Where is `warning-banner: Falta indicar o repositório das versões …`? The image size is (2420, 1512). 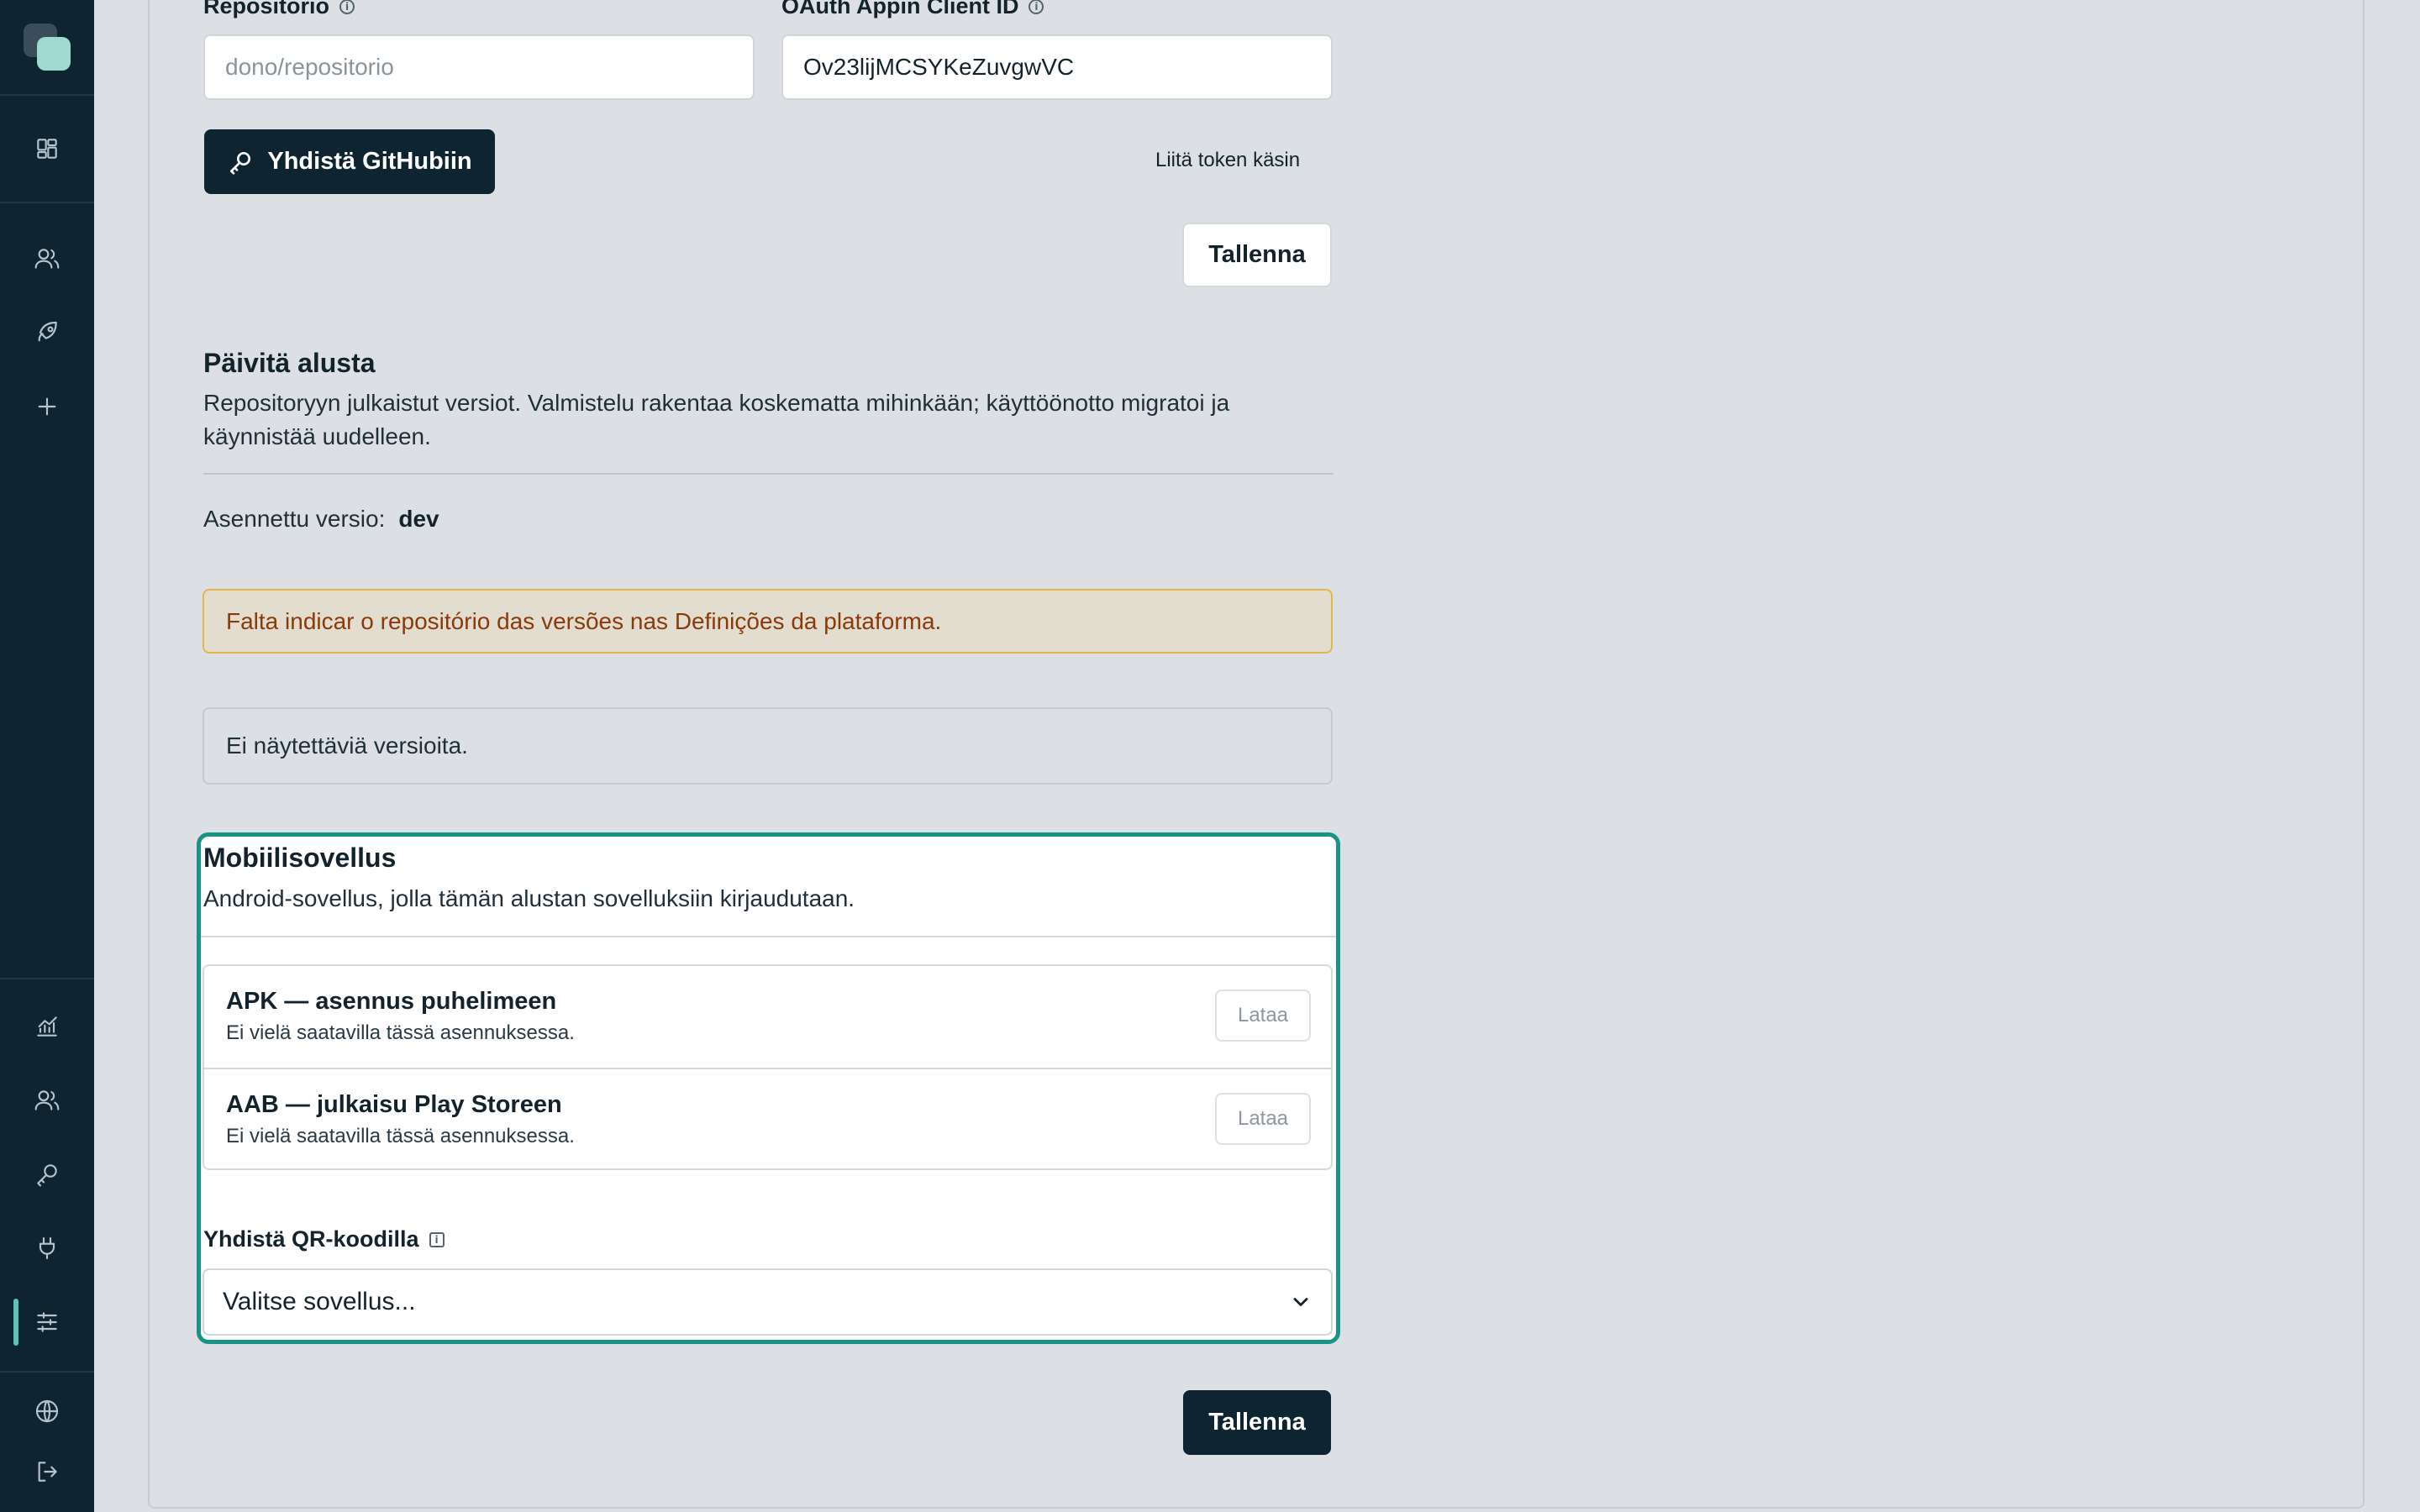 warning-banner: Falta indicar o repositório das versões … is located at coordinates (768, 621).